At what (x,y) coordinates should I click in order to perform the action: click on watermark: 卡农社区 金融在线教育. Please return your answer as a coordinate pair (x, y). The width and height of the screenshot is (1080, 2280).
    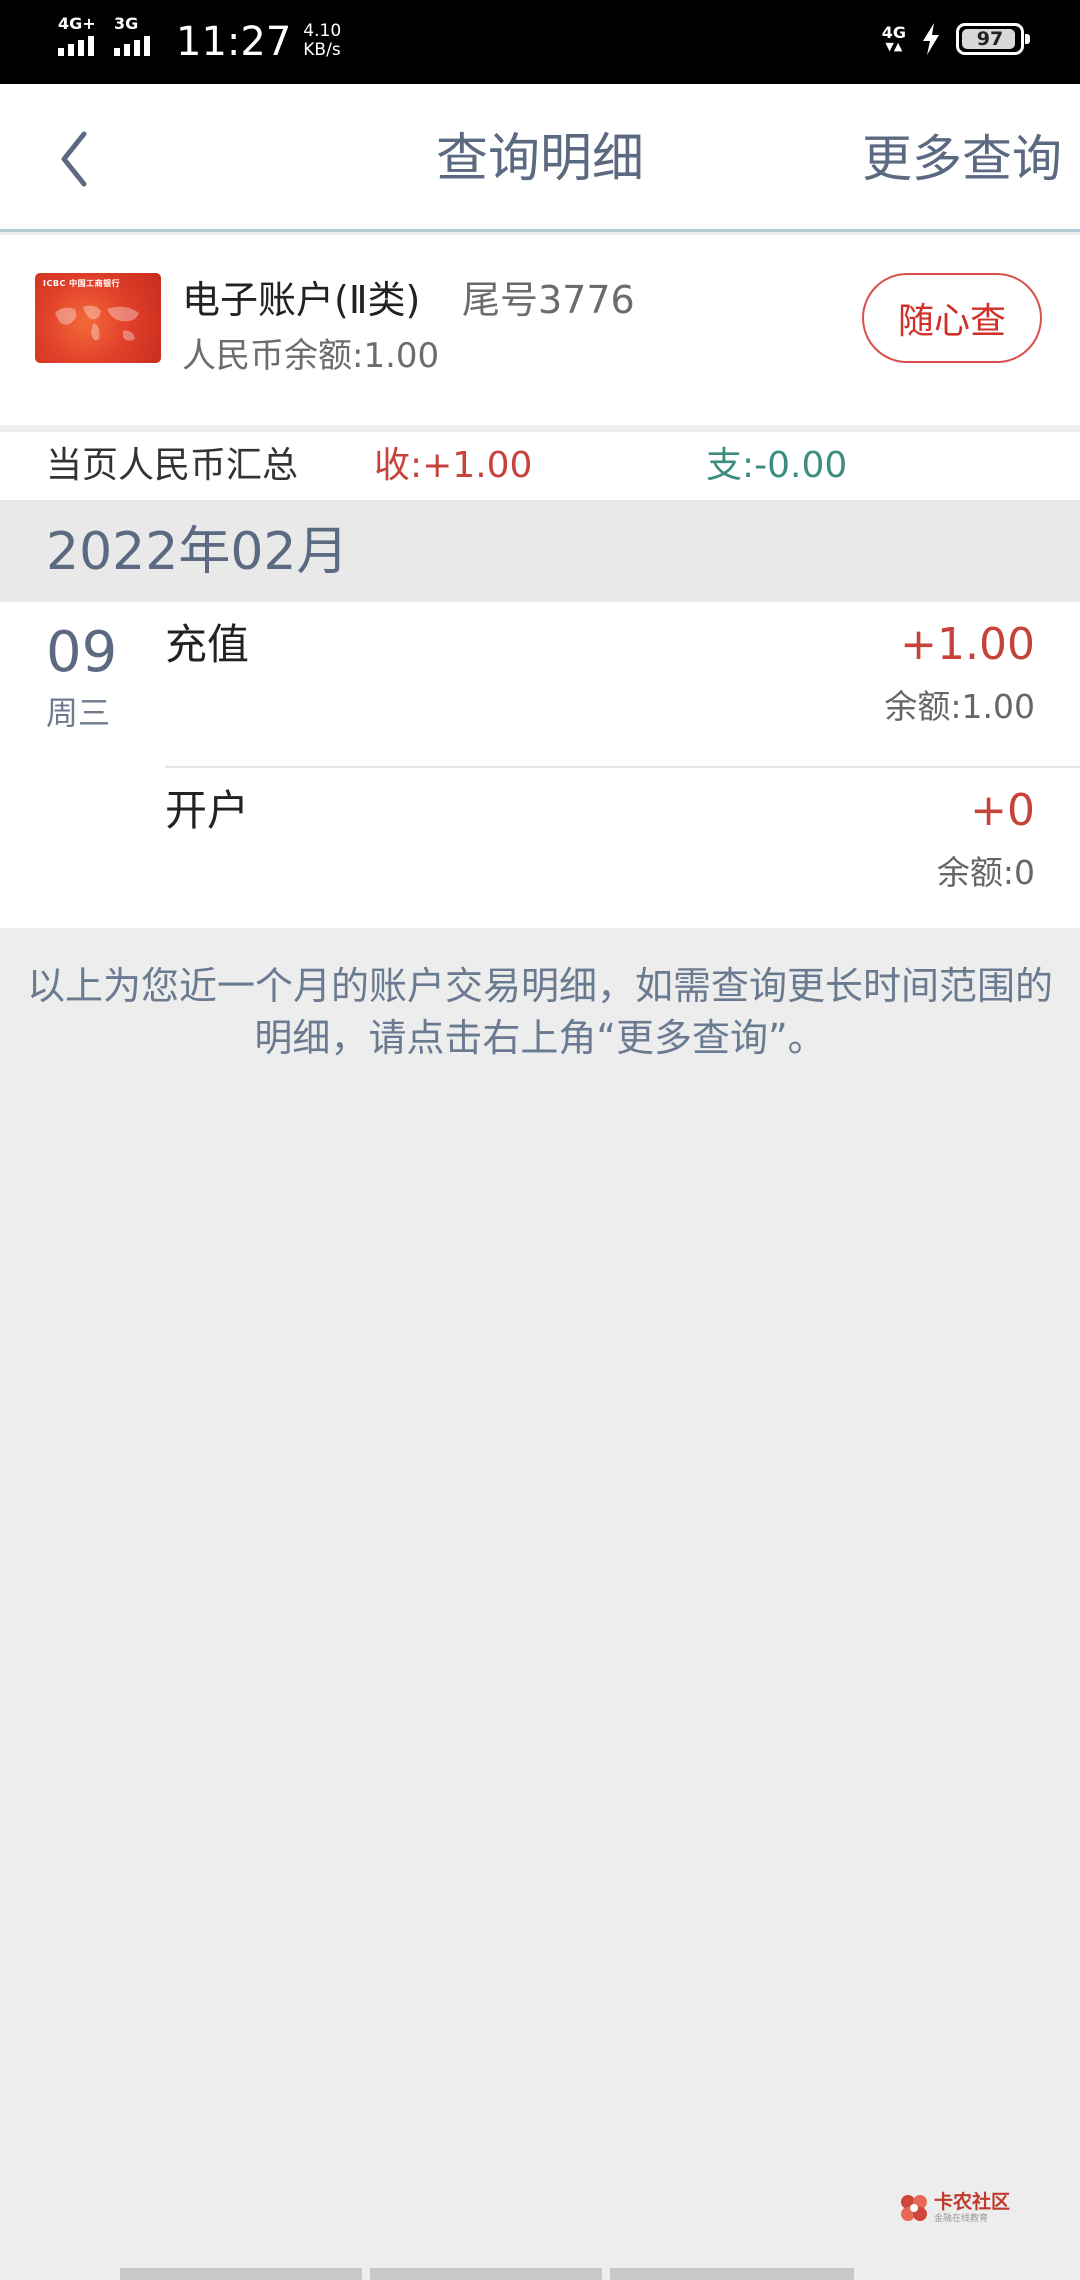
    Looking at the image, I should click on (958, 2208).